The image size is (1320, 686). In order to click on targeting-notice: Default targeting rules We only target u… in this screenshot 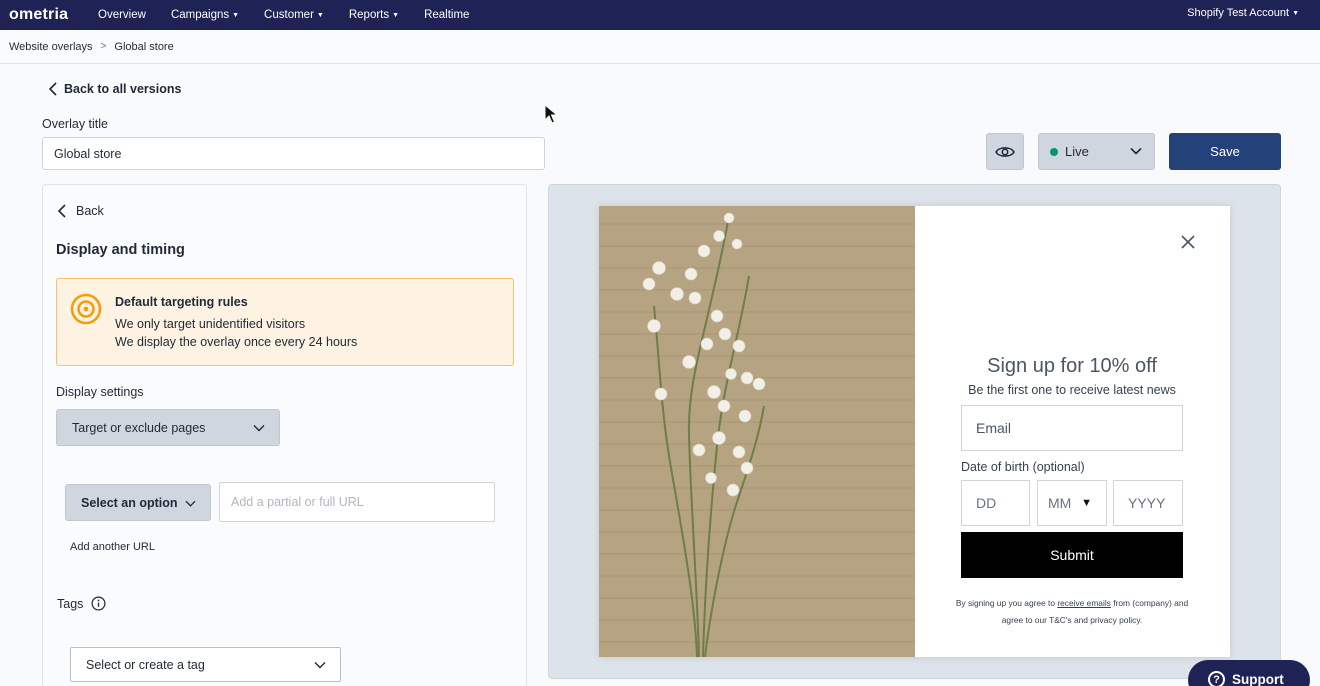, I will do `click(285, 322)`.